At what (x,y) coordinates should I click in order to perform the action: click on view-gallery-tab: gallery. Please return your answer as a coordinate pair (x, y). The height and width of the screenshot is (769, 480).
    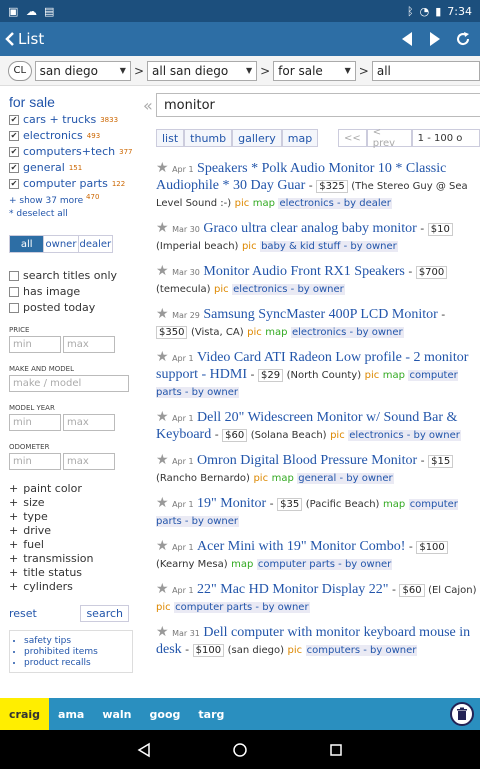
    Looking at the image, I should click on (257, 138).